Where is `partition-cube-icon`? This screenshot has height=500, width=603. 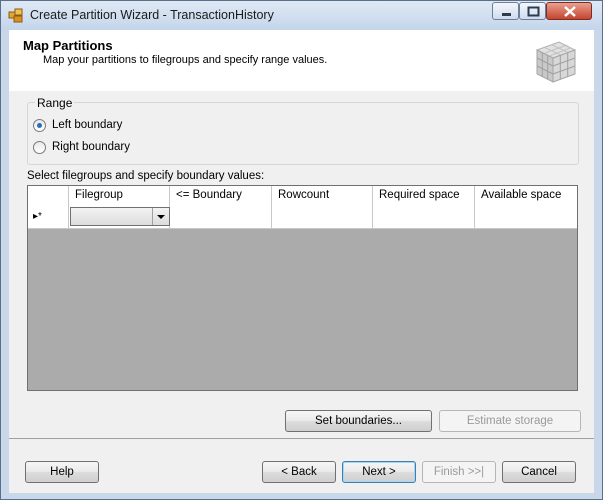 partition-cube-icon is located at coordinates (556, 62).